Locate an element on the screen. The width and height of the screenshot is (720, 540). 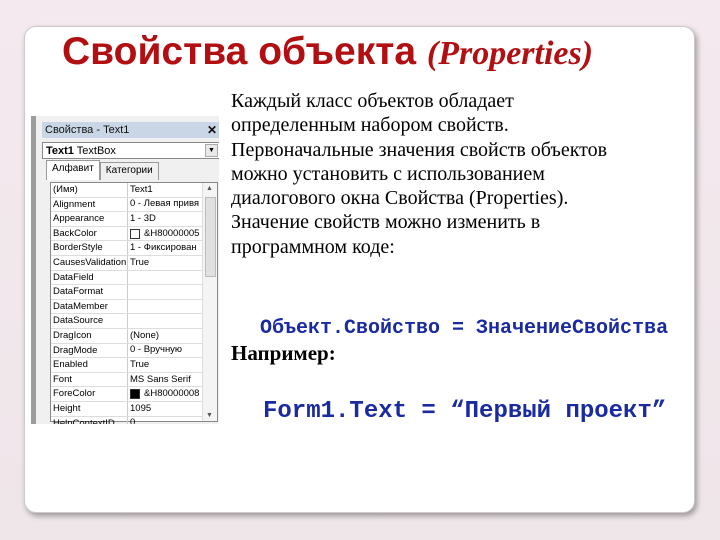
object-type: TextBox is located at coordinates (96, 151).